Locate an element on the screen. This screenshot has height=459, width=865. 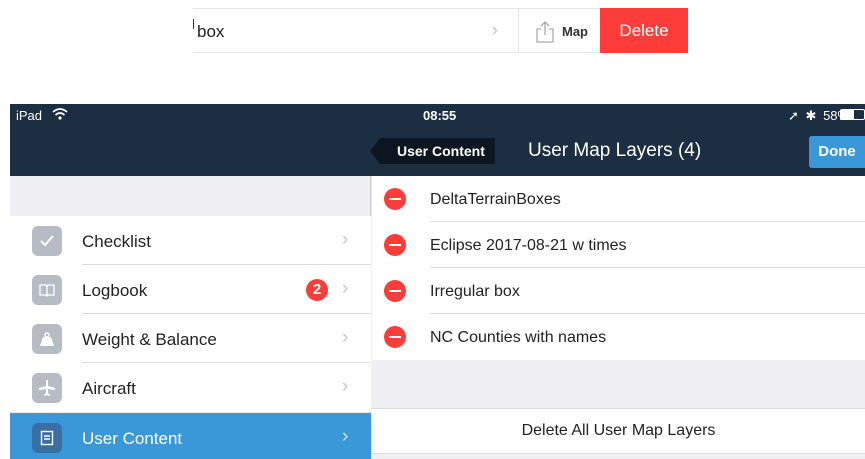
sidebar-item-label: Logbook is located at coordinates (115, 290).